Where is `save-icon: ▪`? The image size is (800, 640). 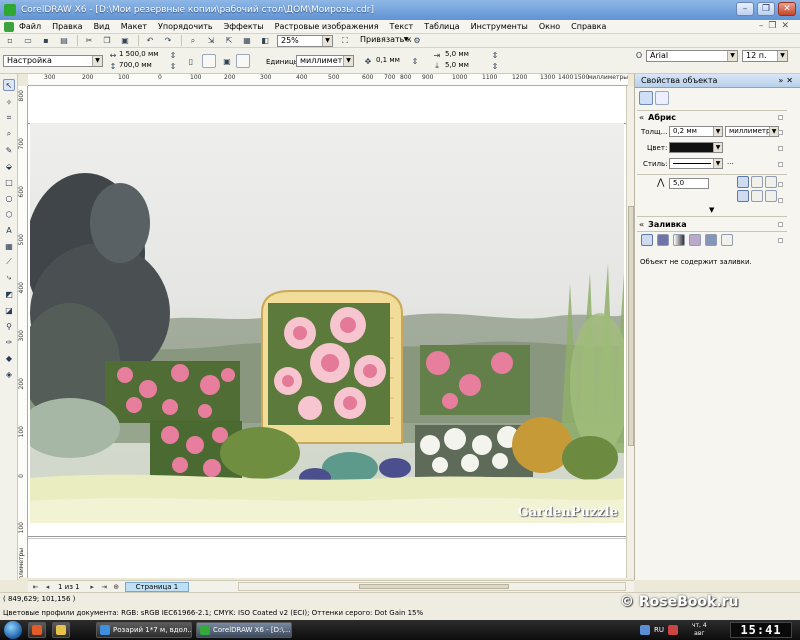 save-icon: ▪ is located at coordinates (46, 41).